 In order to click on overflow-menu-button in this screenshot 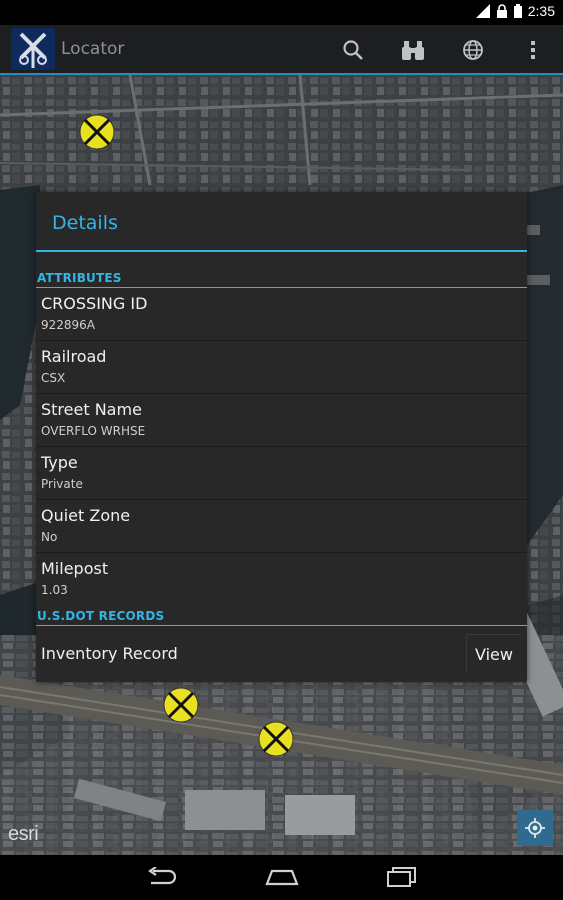, I will do `click(533, 50)`.